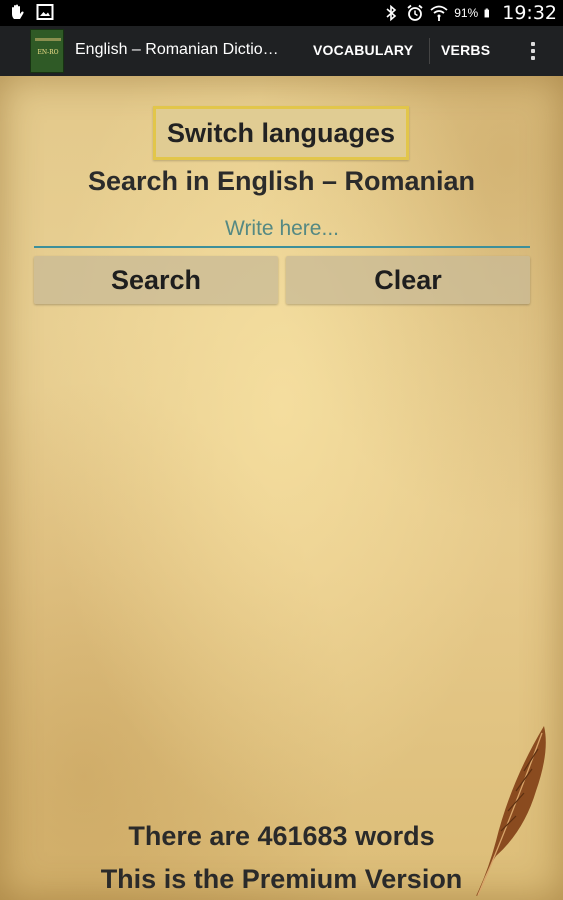  I want to click on wifi-icon, so click(439, 13).